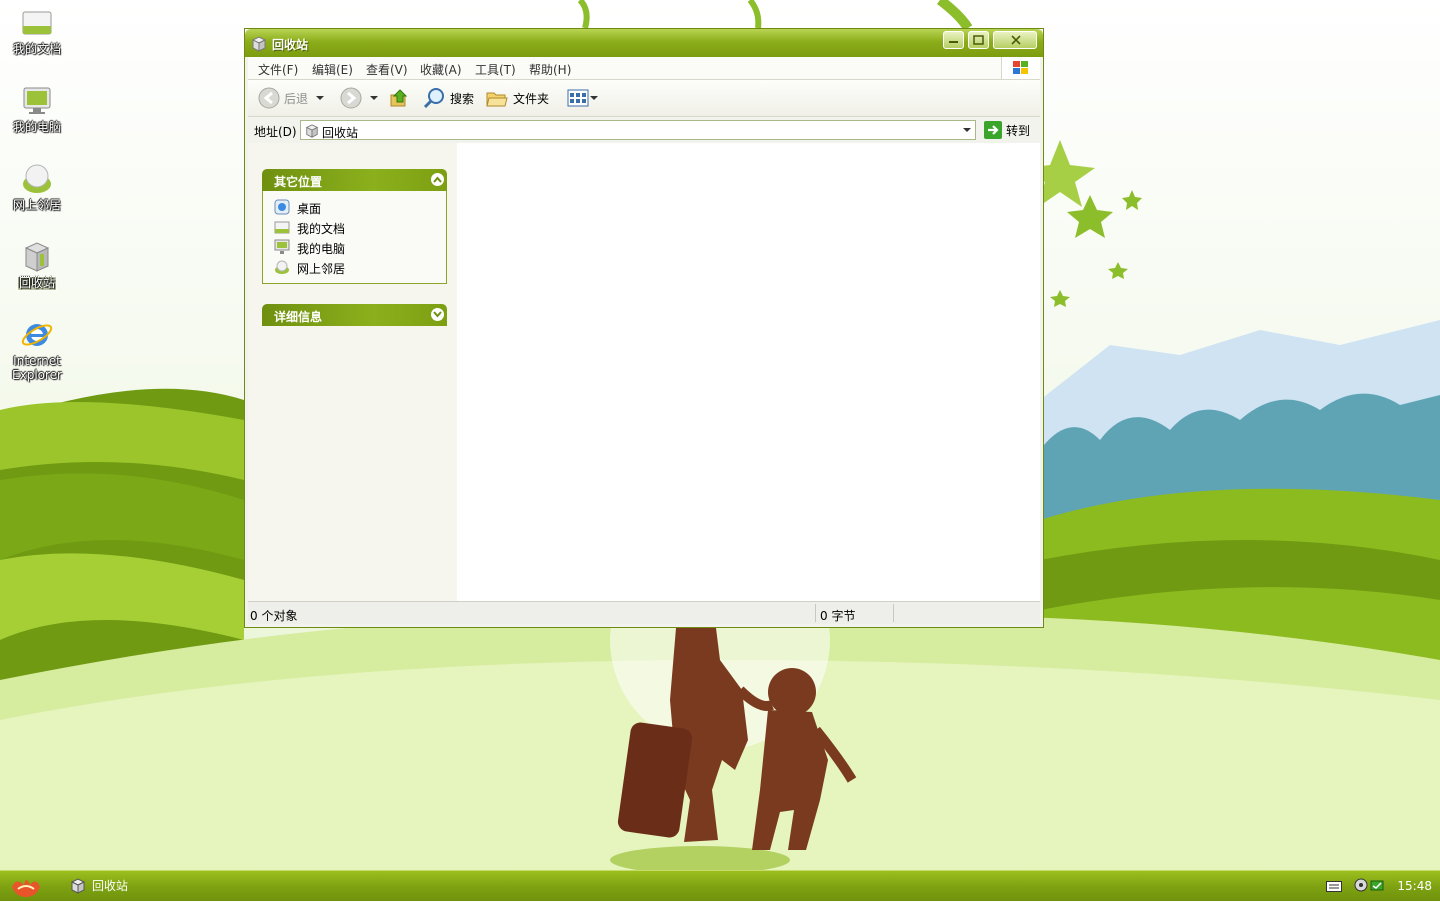  I want to click on details-header: 详细信息, so click(354, 315).